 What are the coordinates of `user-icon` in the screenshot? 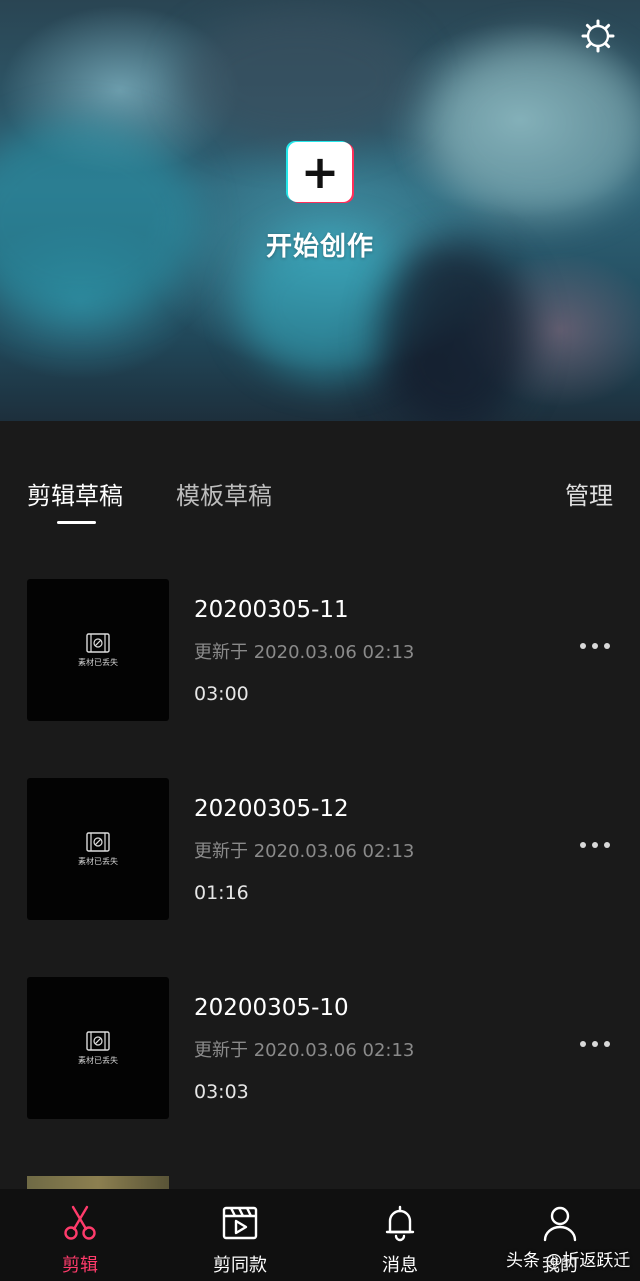 It's located at (560, 1224).